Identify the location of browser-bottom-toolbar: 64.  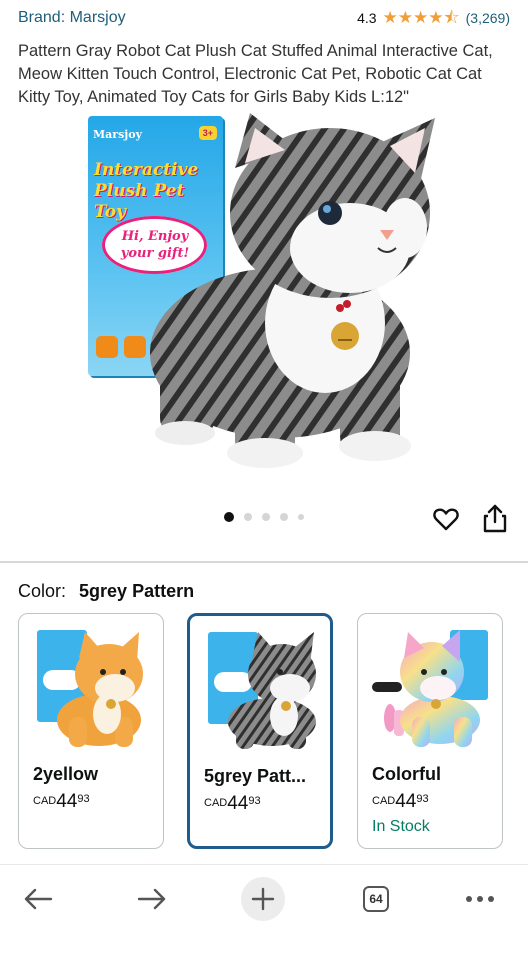
(264, 912).